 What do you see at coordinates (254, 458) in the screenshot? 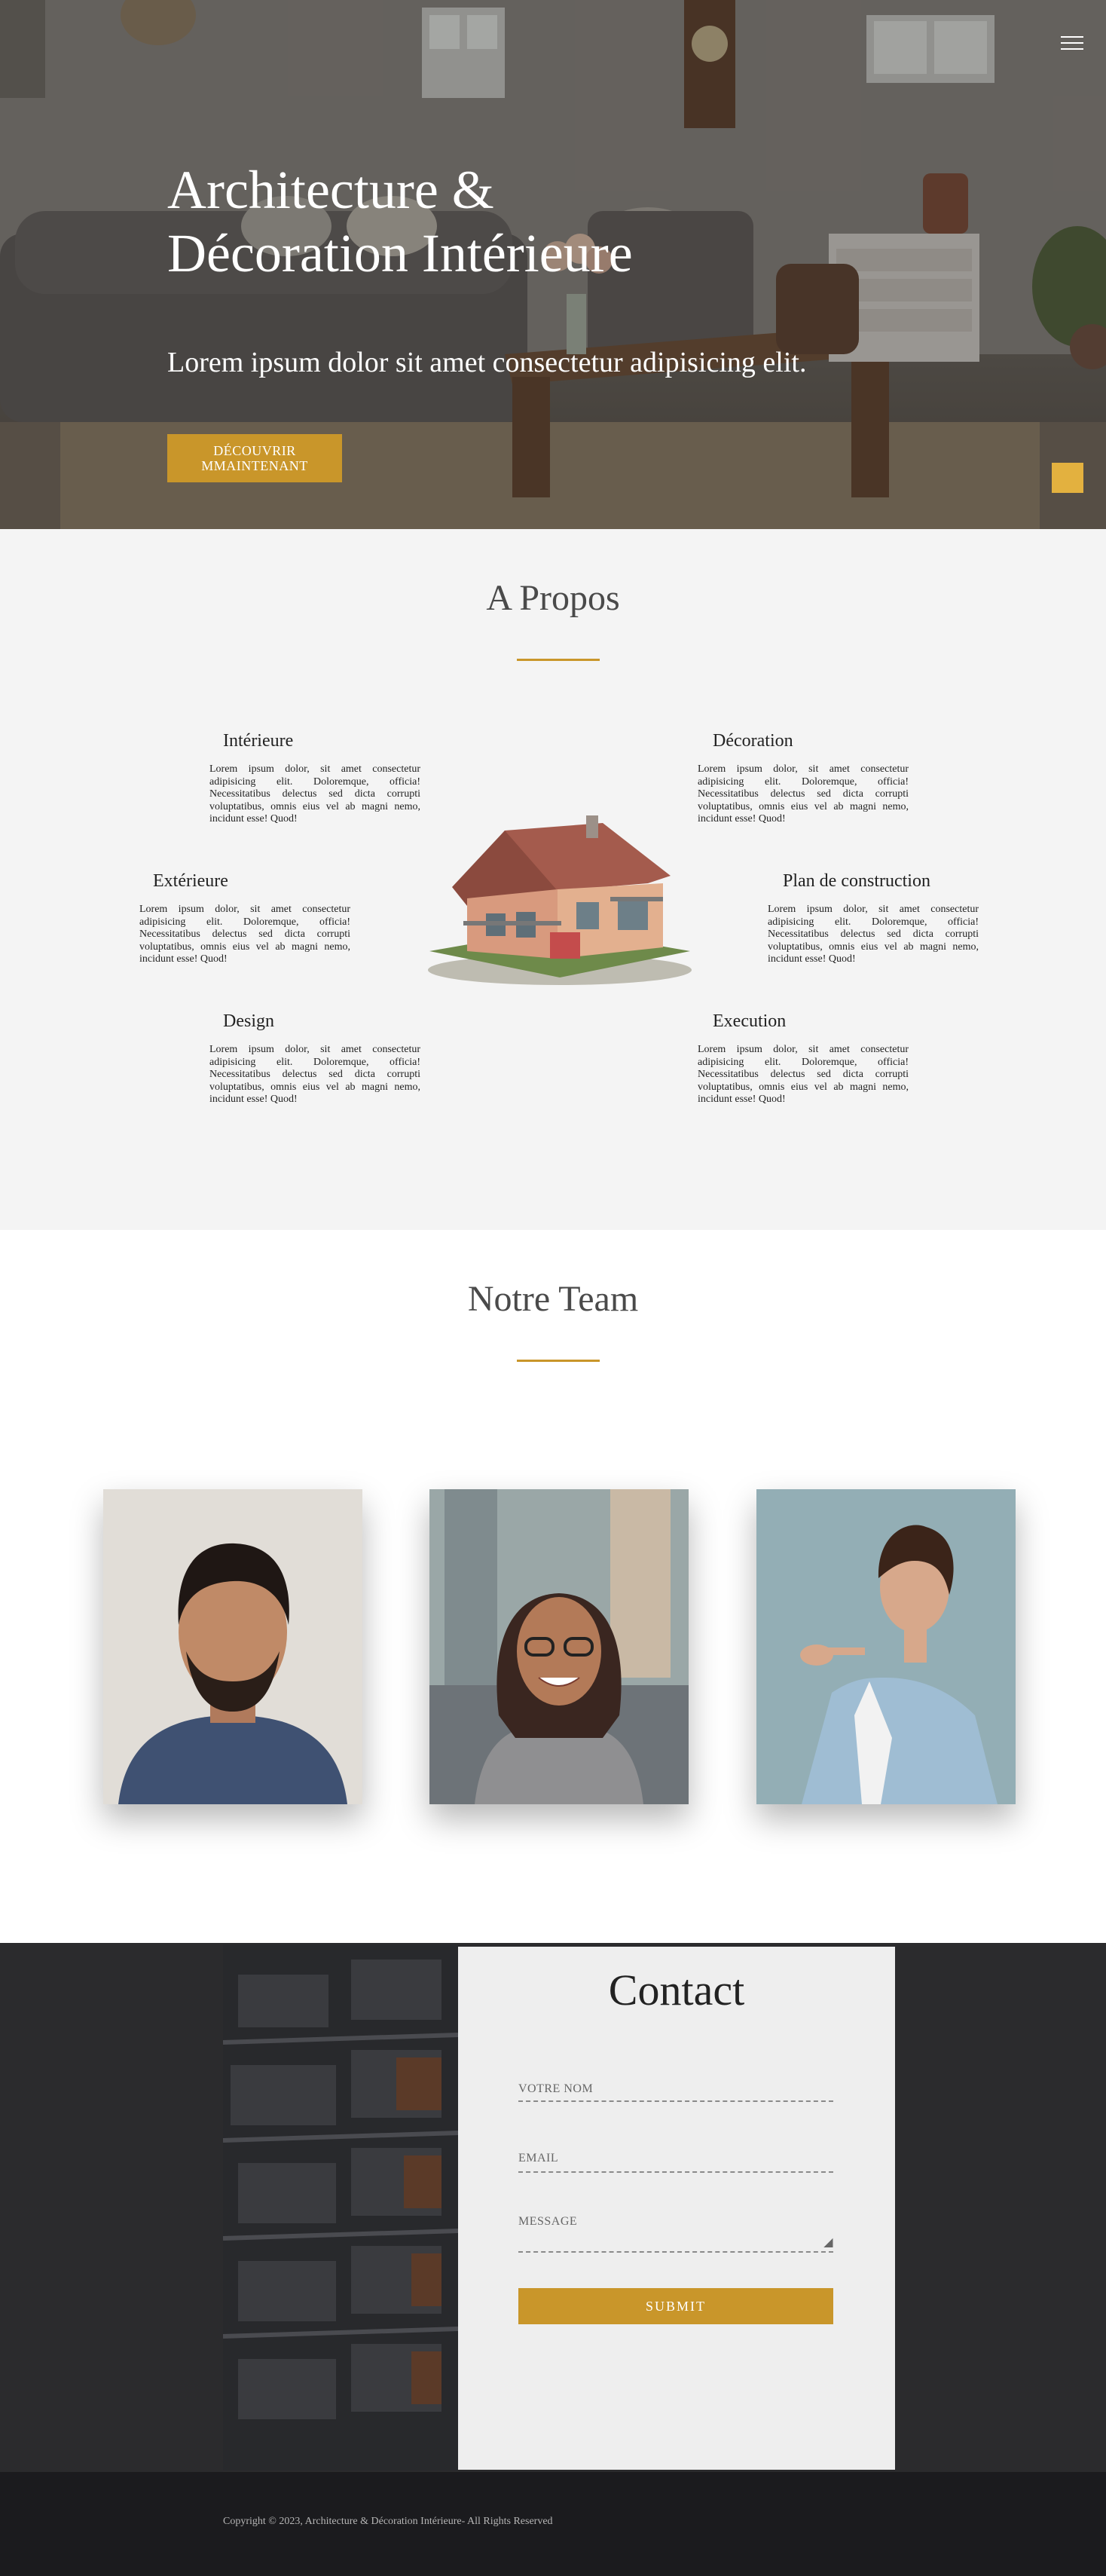
I see `discover-button: DÉCOUVRIR MMAINTENANT` at bounding box center [254, 458].